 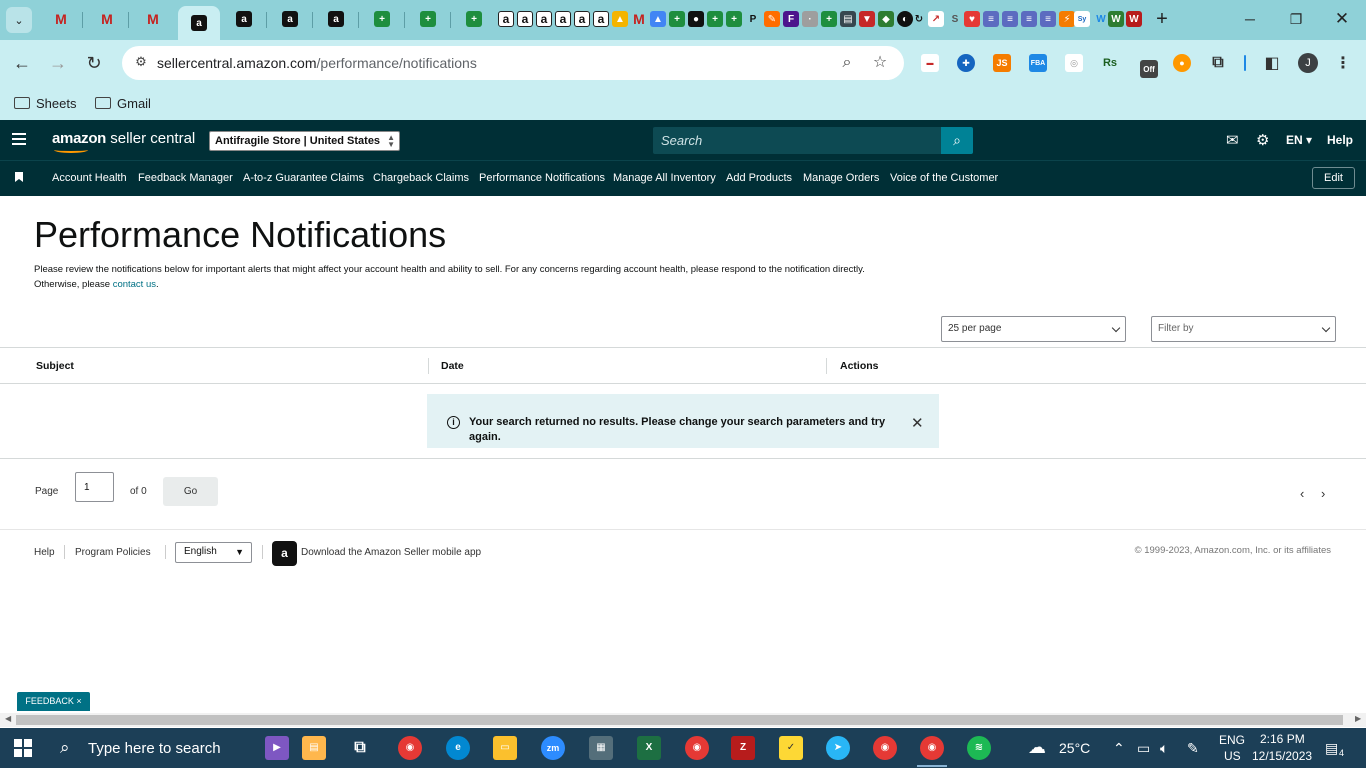 What do you see at coordinates (841, 178) in the screenshot?
I see `nav-manage-orders: Manage Orders` at bounding box center [841, 178].